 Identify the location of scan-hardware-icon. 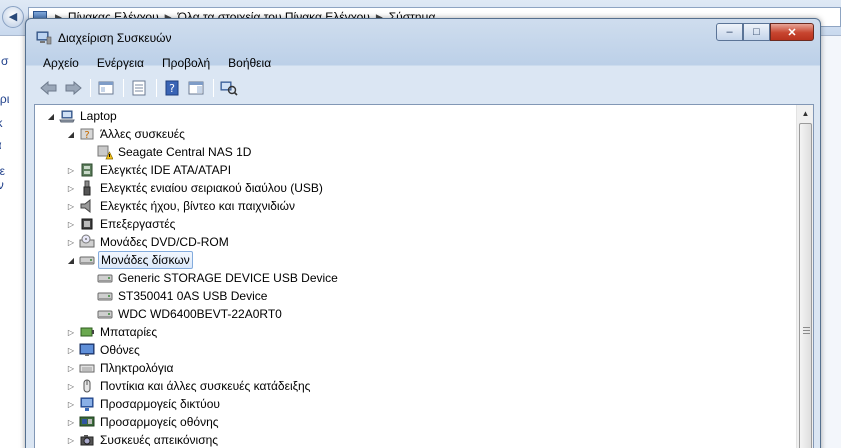
(229, 88).